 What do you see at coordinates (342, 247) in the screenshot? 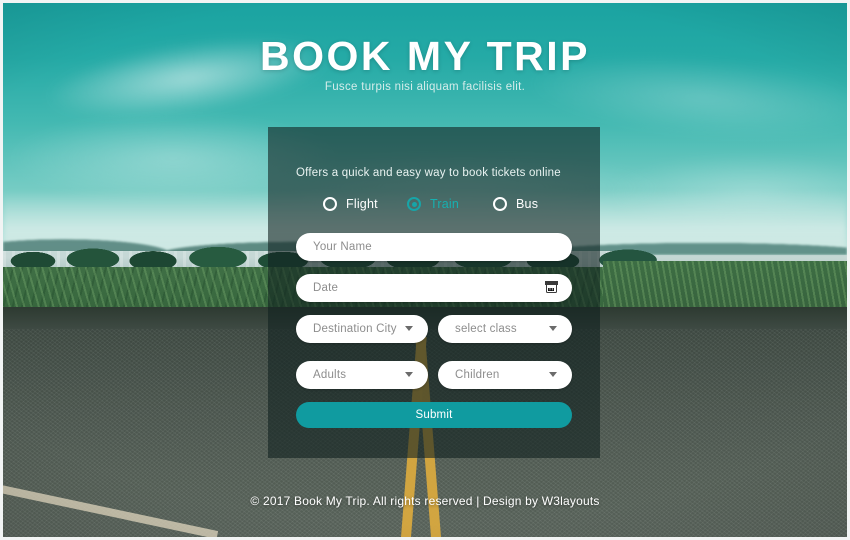
I see `name-input-placeholder: Your Name` at bounding box center [342, 247].